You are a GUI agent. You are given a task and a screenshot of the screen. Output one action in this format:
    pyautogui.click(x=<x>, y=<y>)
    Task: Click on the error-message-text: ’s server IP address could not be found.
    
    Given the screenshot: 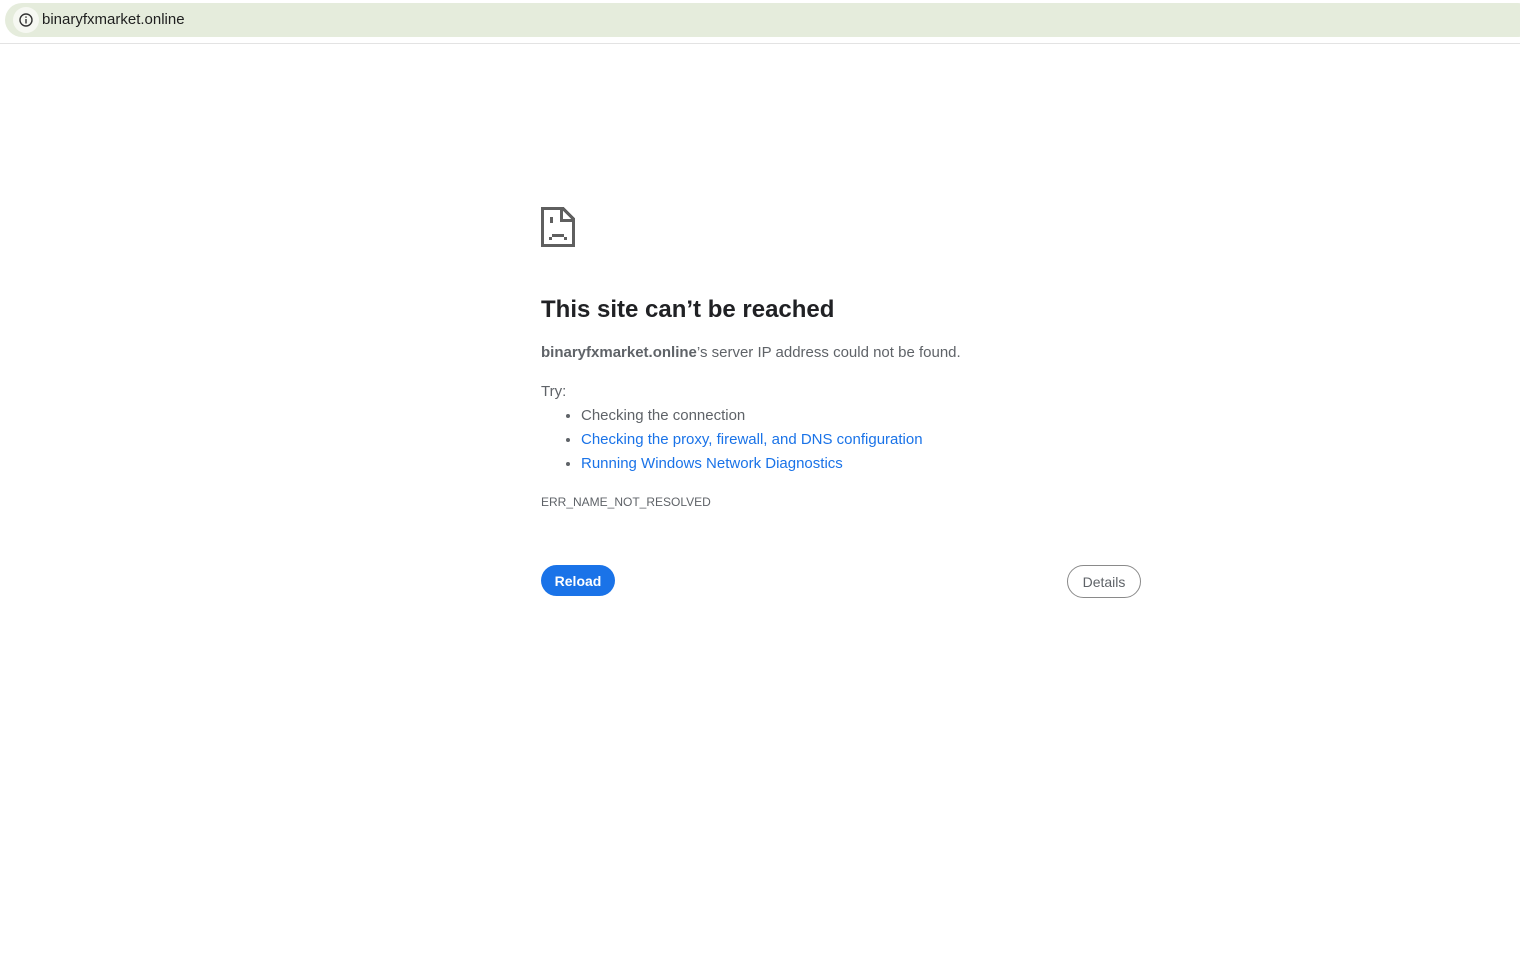 What is the action you would take?
    pyautogui.click(x=828, y=352)
    